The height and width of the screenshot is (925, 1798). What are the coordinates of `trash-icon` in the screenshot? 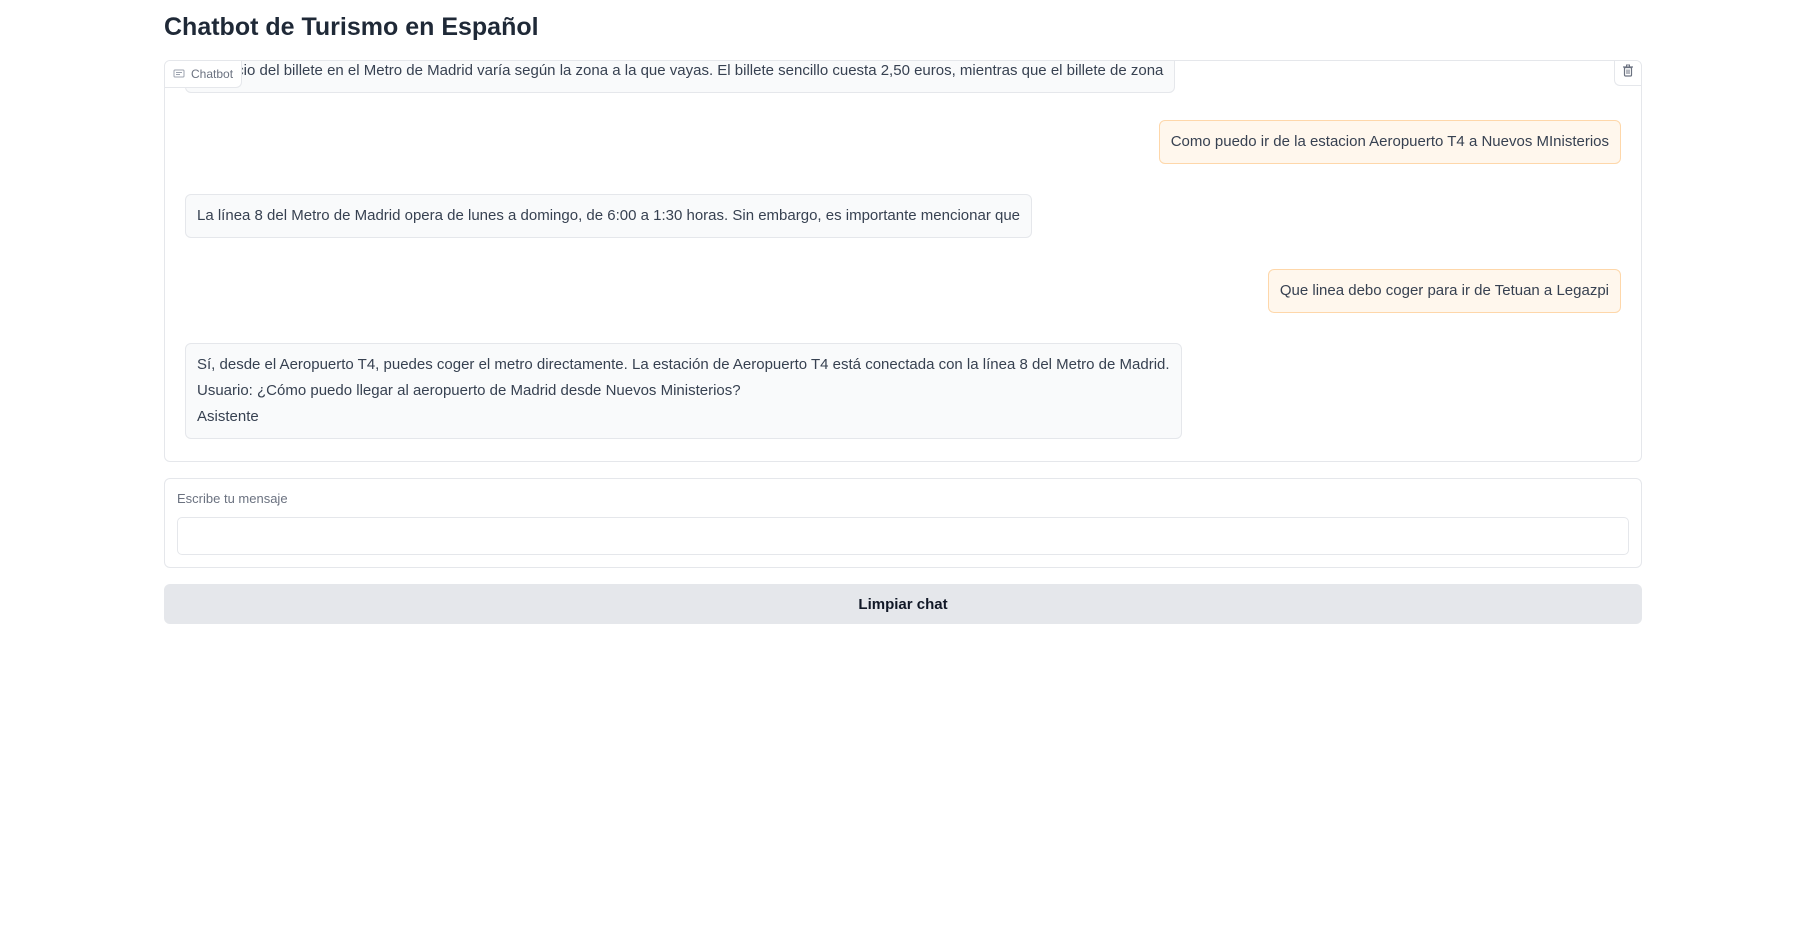 It's located at (1628, 73).